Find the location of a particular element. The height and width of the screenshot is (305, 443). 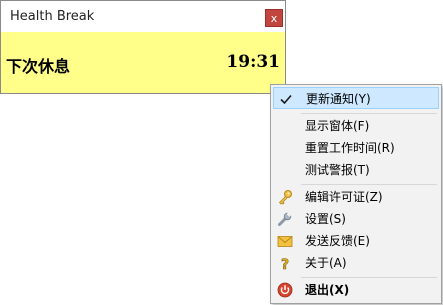

menu-item-send-feedback: 发送反馈(E) is located at coordinates (356, 241).